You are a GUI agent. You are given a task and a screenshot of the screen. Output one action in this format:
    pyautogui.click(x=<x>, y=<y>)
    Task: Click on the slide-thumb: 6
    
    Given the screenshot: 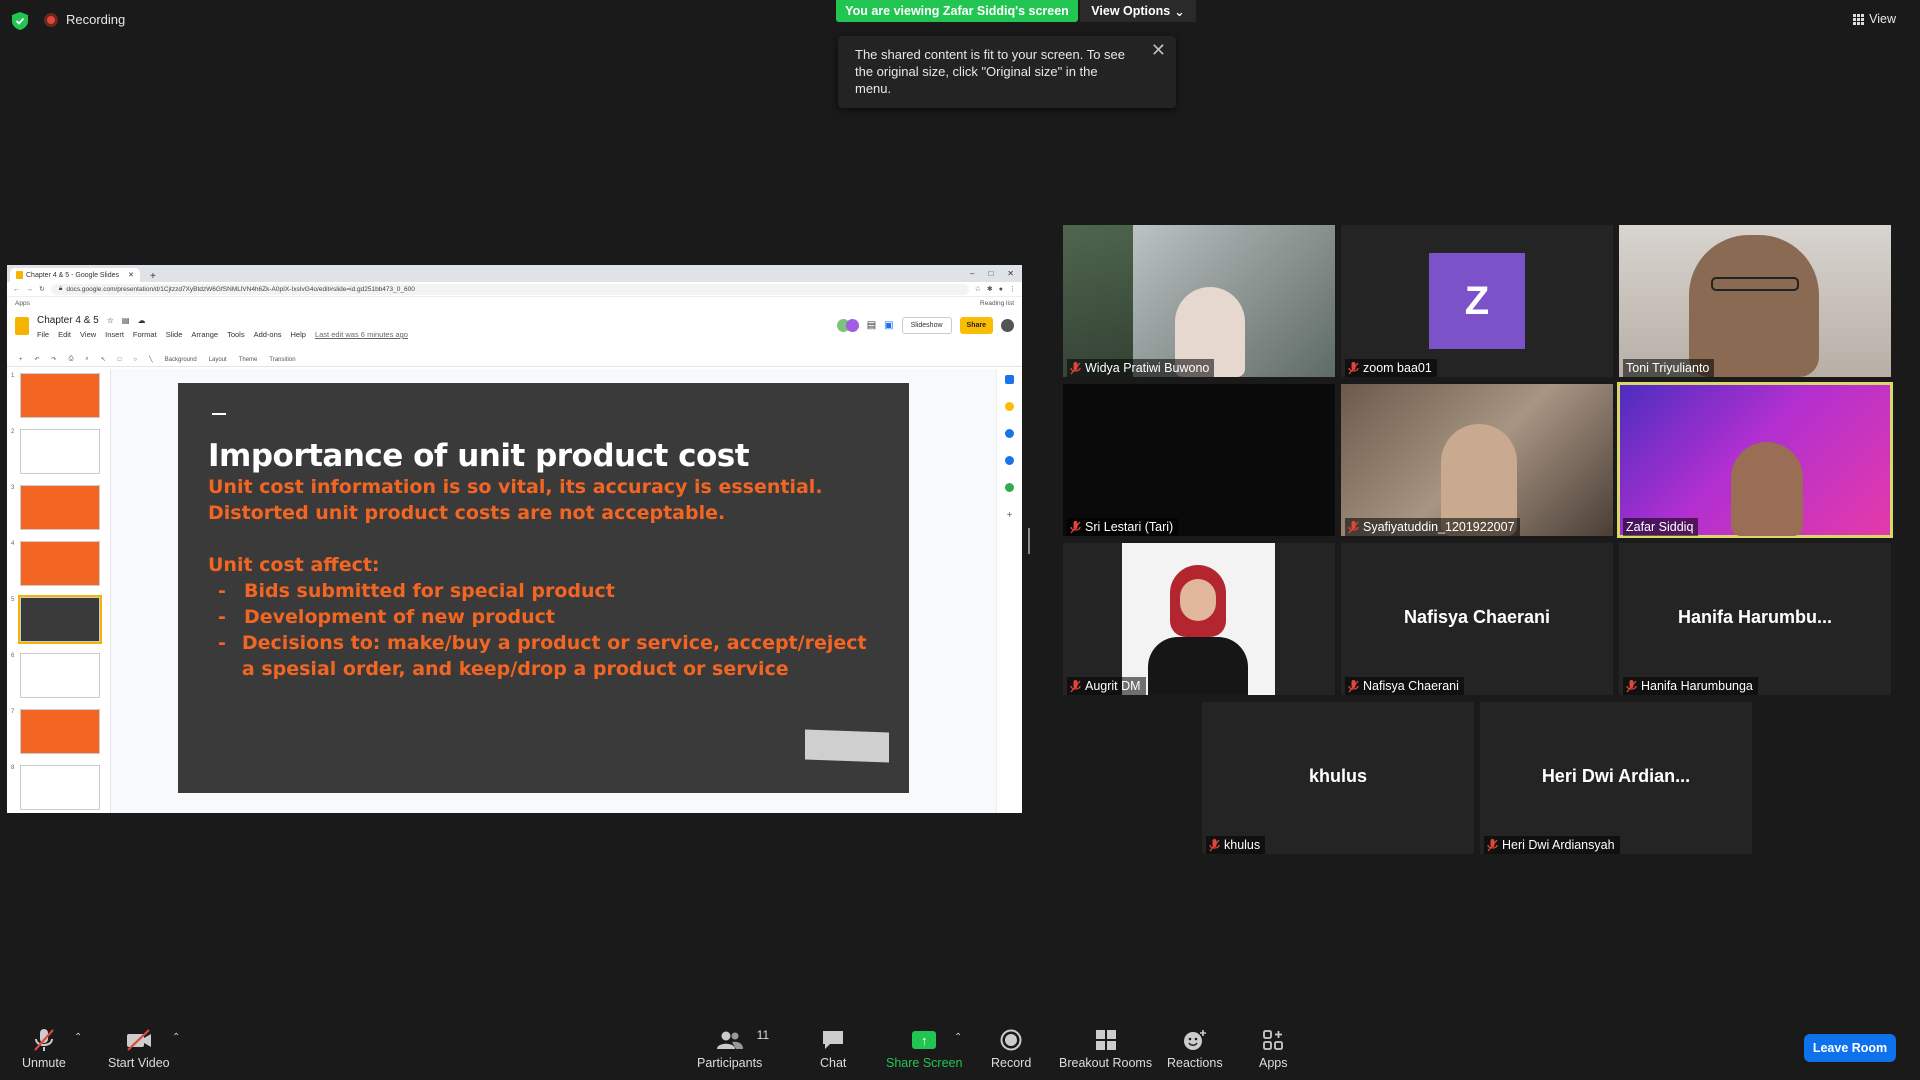 What is the action you would take?
    pyautogui.click(x=56, y=675)
    